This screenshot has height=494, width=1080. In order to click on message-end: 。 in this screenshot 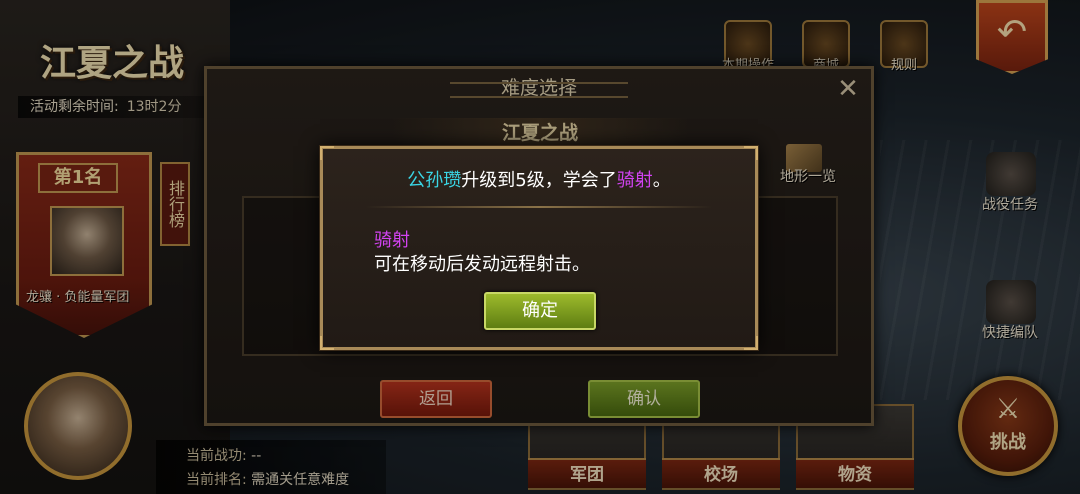, I will do `click(661, 180)`.